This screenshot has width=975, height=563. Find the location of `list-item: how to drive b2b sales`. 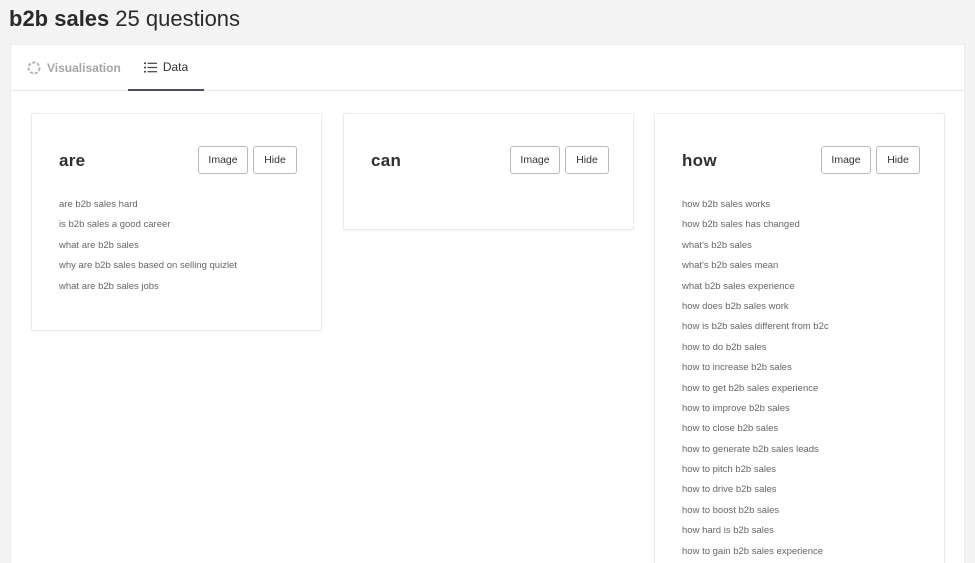

list-item: how to drive b2b sales is located at coordinates (729, 490).